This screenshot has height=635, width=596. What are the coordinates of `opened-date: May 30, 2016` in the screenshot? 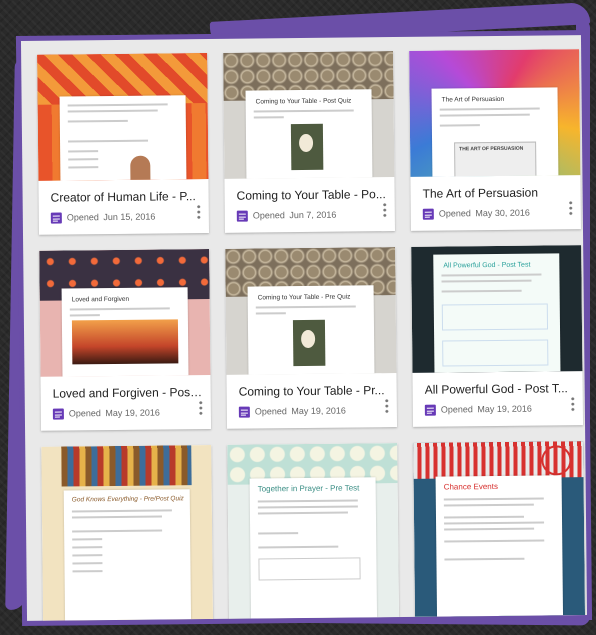 It's located at (502, 213).